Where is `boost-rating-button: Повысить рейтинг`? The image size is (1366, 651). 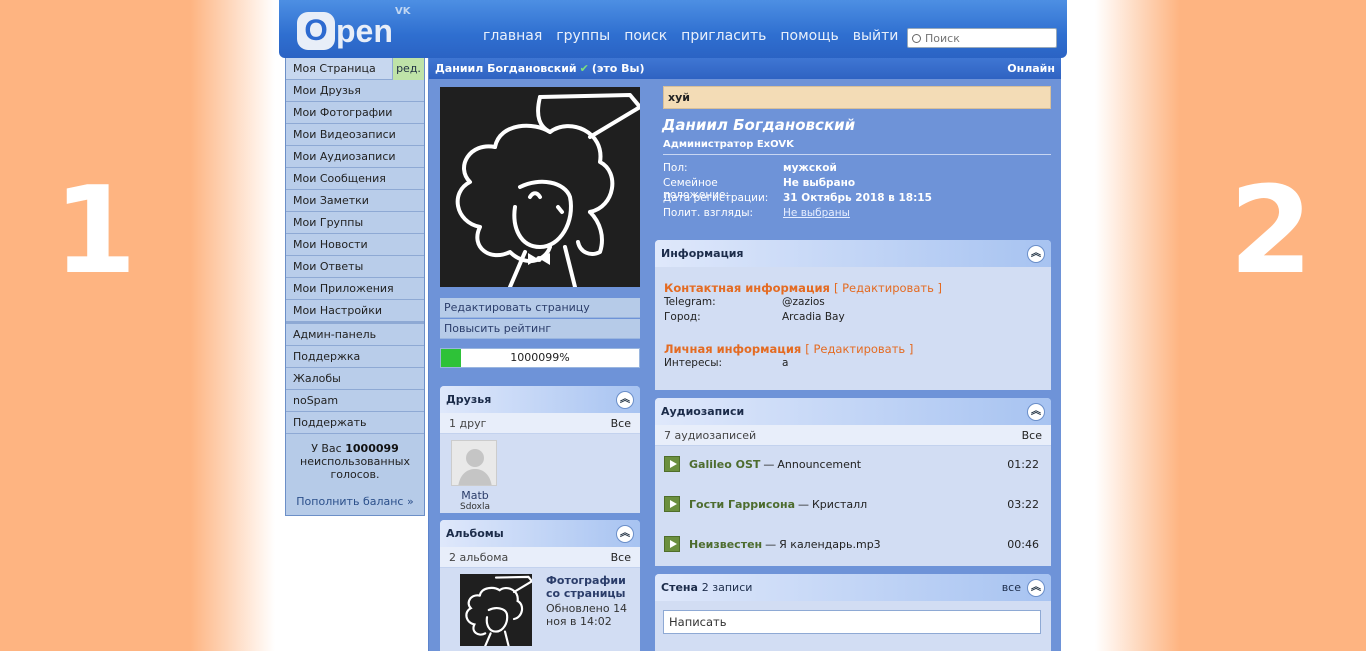
boost-rating-button: Повысить рейтинг is located at coordinates (540, 329).